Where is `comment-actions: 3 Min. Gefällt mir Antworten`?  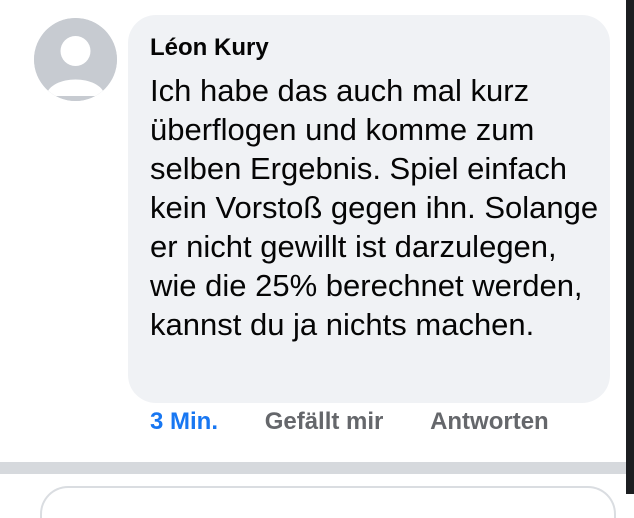 comment-actions: 3 Min. Gefällt mir Antworten is located at coordinates (349, 425).